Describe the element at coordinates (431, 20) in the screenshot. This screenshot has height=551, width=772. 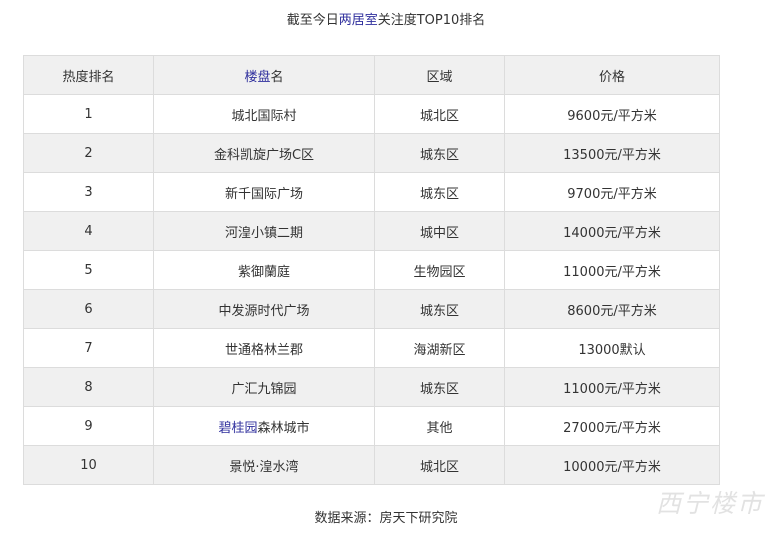
I see `caption-suffix: 关注度TOP10排名` at that location.